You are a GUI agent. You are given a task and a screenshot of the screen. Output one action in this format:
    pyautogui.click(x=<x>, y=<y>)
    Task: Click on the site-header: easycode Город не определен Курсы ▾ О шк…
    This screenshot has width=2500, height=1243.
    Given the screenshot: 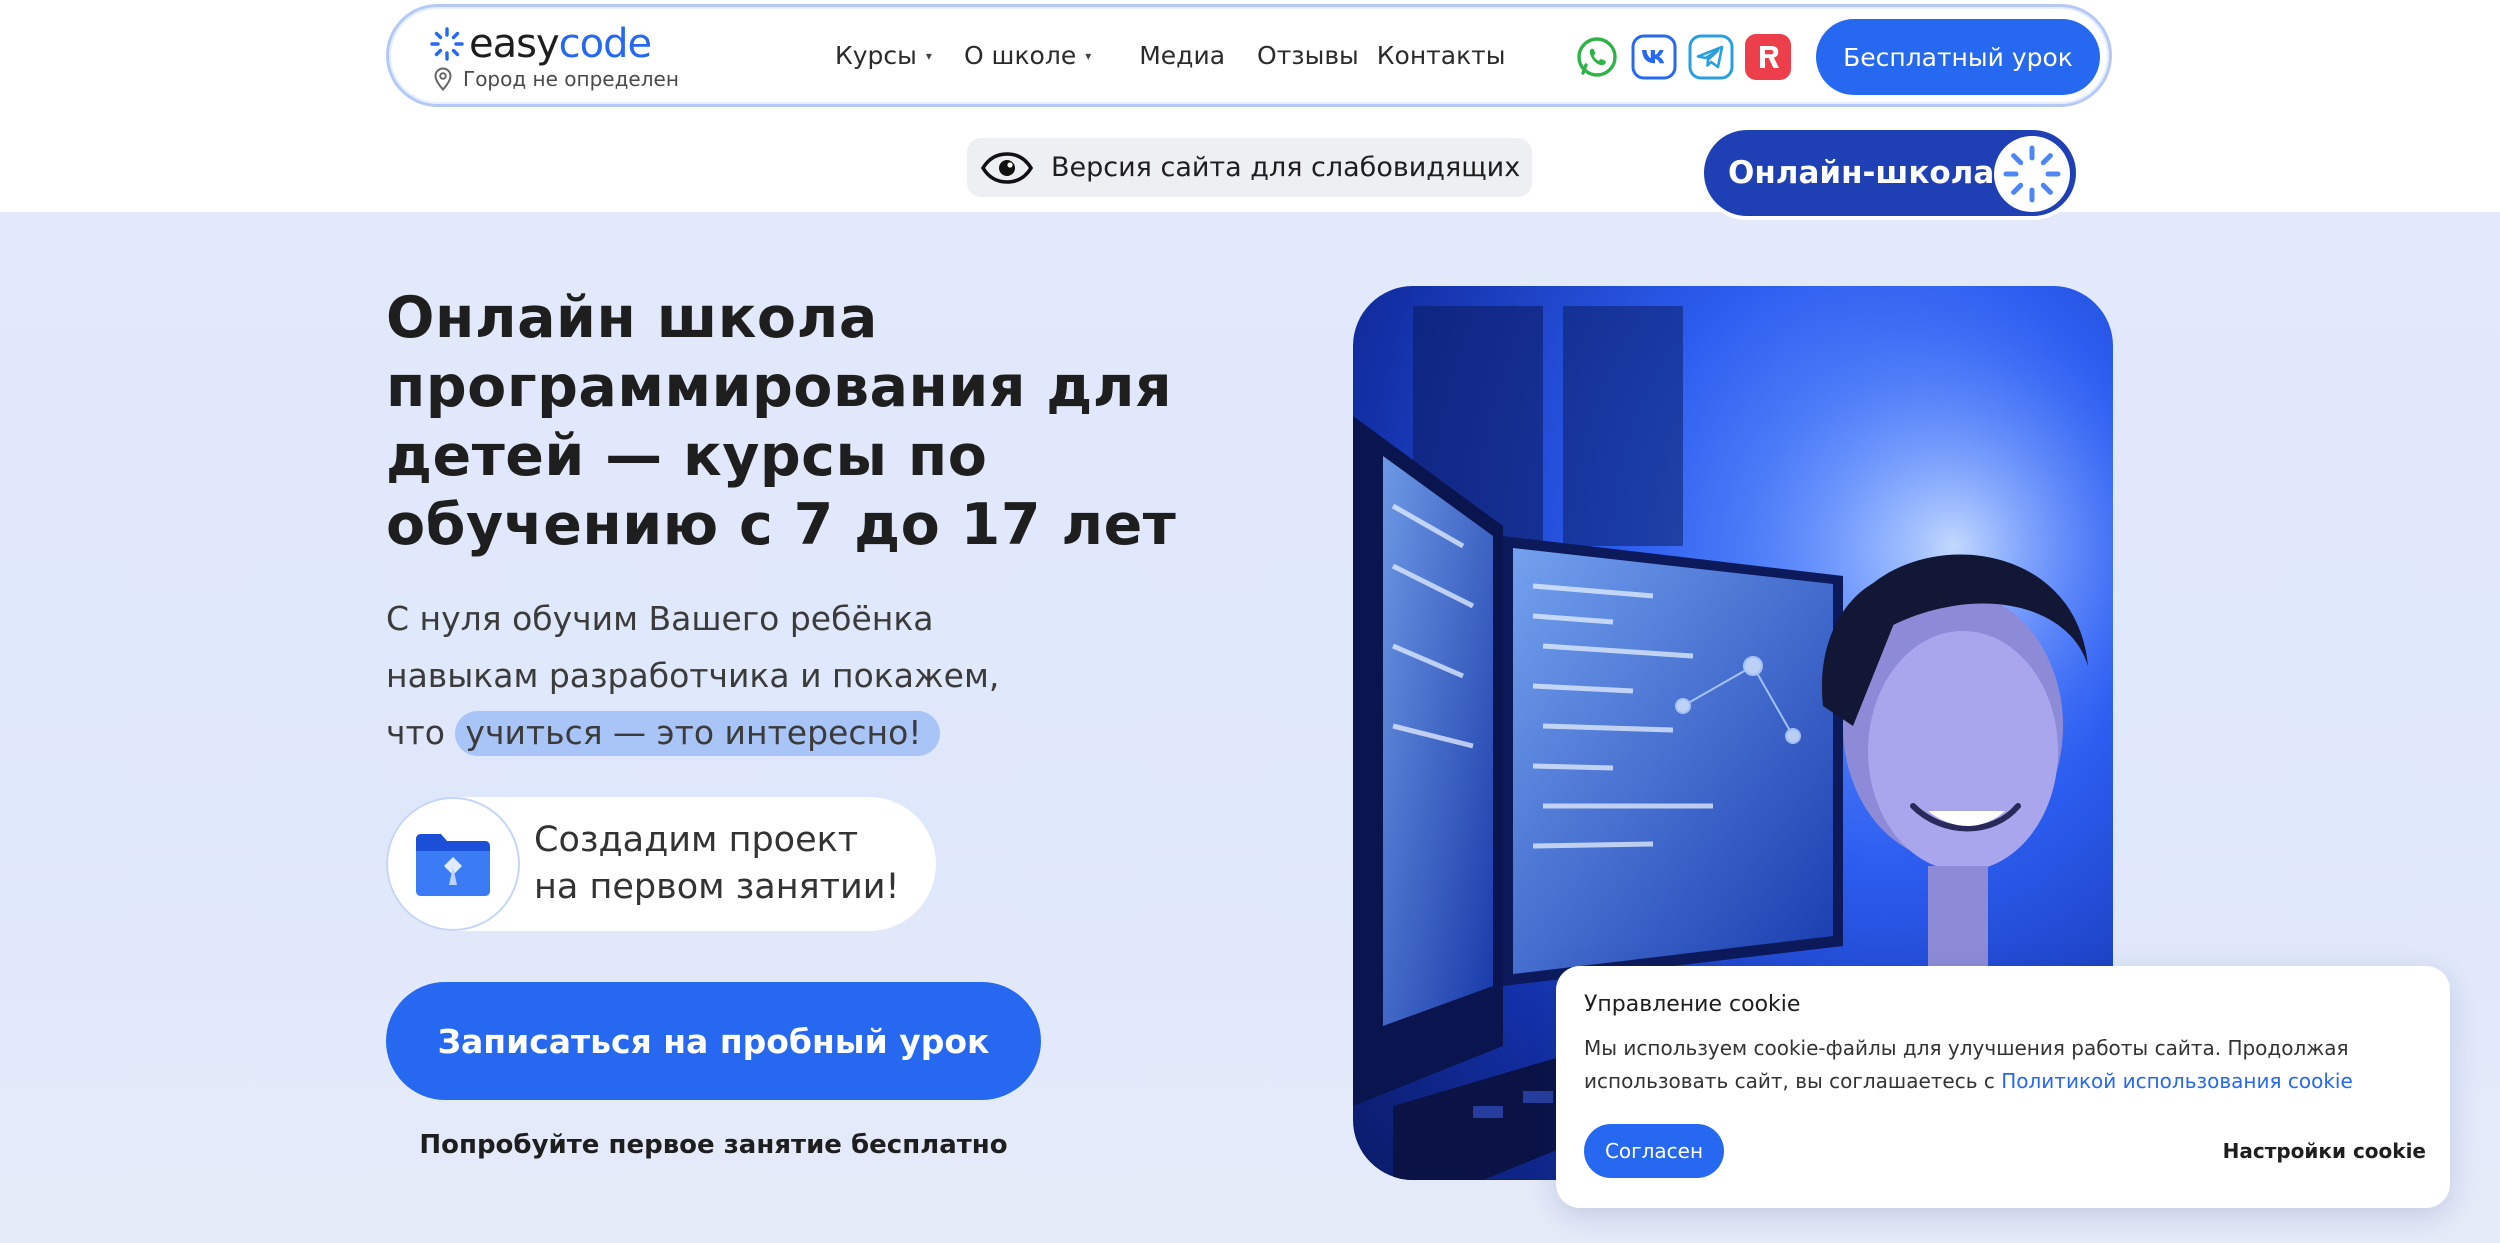 What is the action you would take?
    pyautogui.click(x=1249, y=55)
    